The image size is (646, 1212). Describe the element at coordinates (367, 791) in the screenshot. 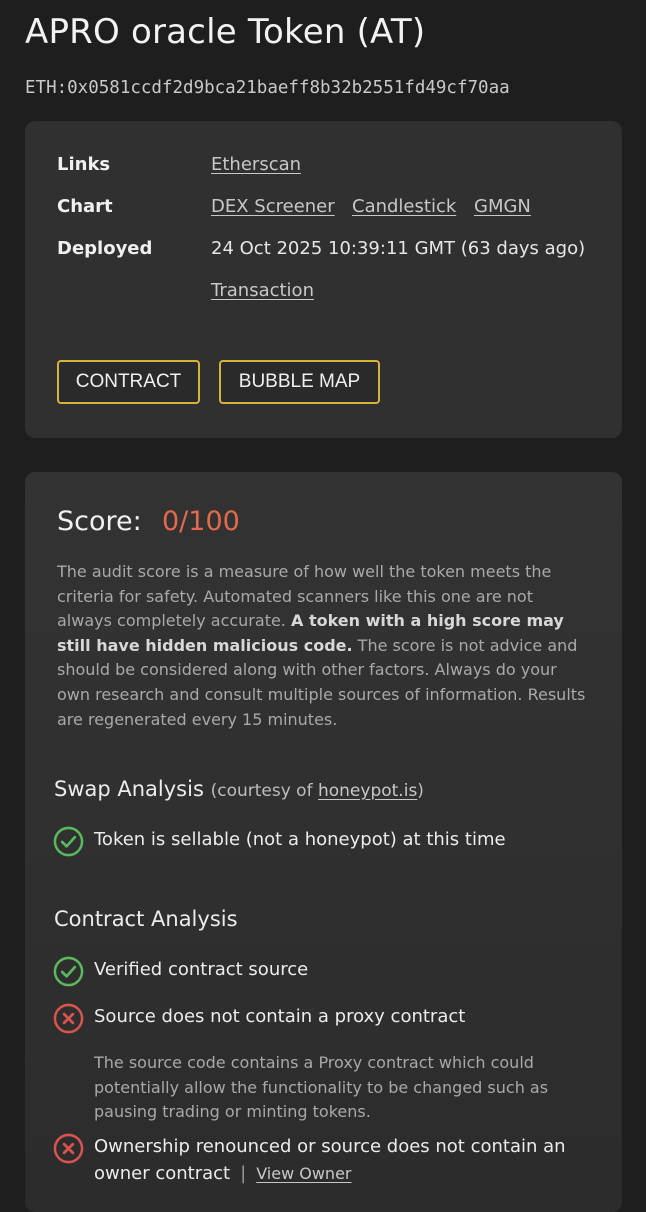

I see `honeypot-link: honeypot.is` at that location.